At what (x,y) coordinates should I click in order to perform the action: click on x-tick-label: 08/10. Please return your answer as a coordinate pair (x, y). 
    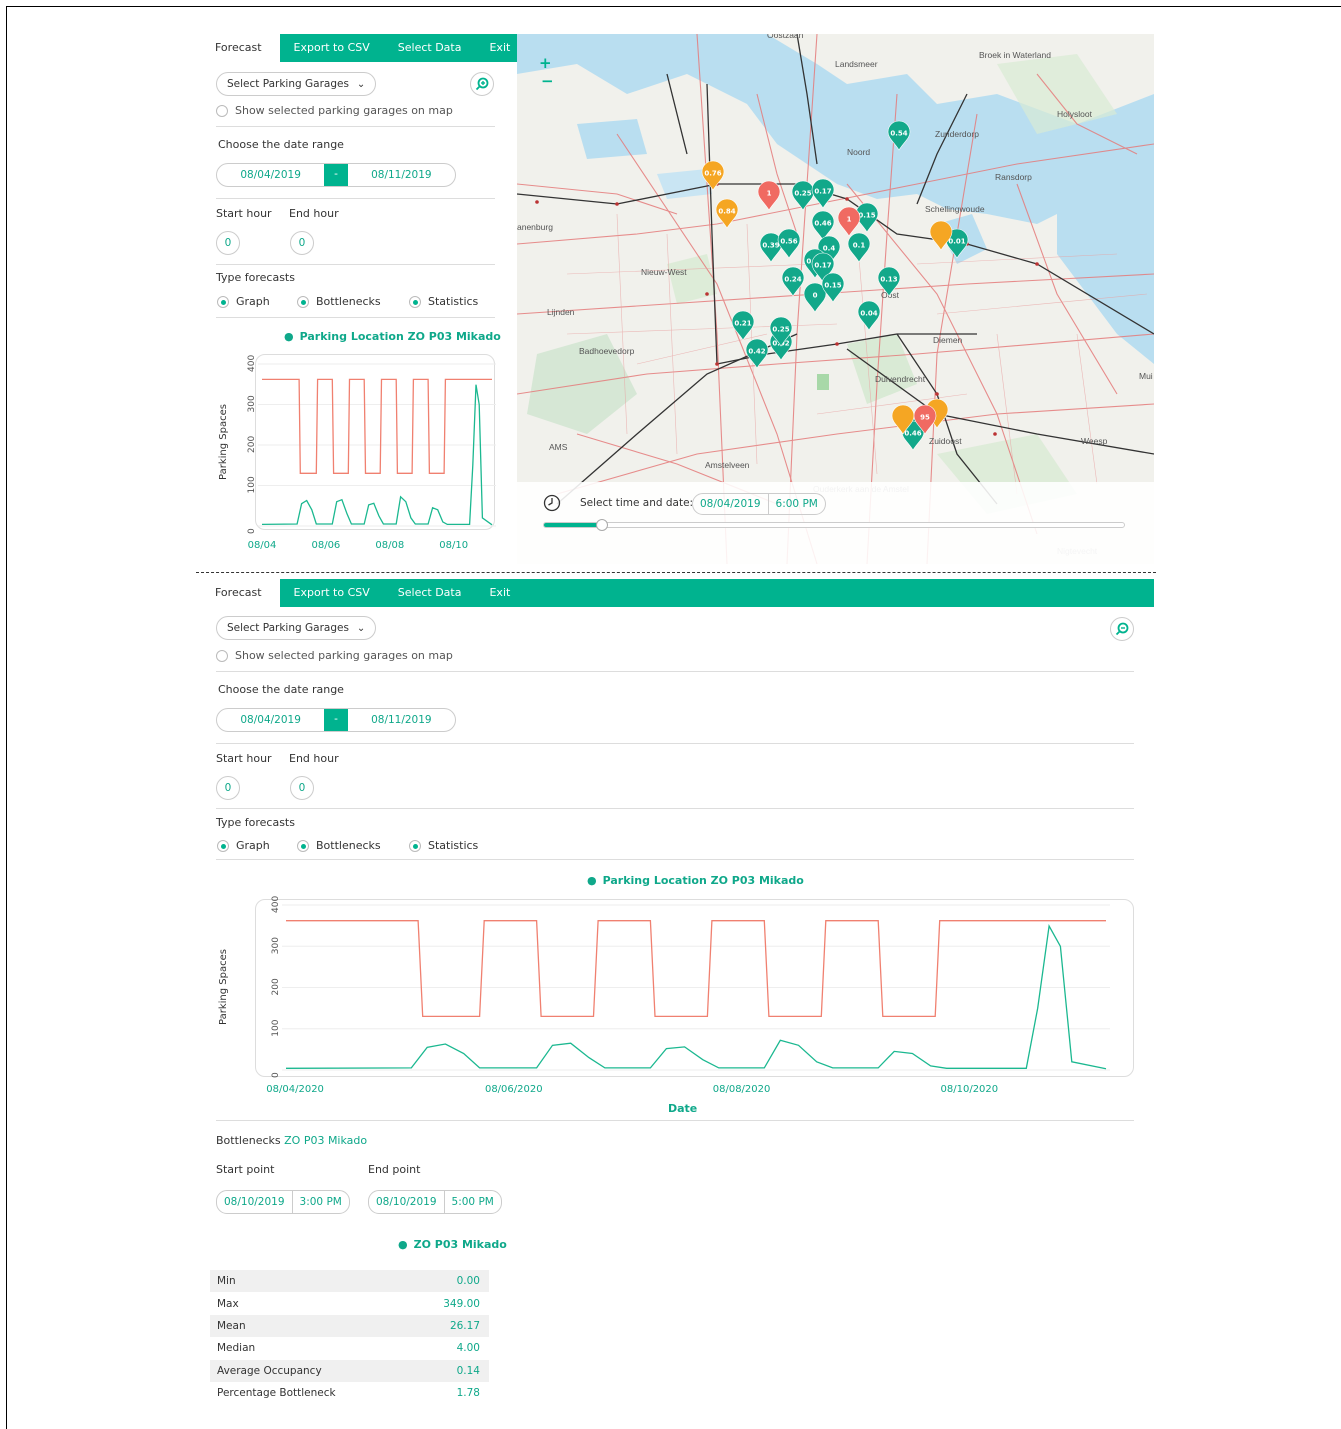
    Looking at the image, I should click on (453, 545).